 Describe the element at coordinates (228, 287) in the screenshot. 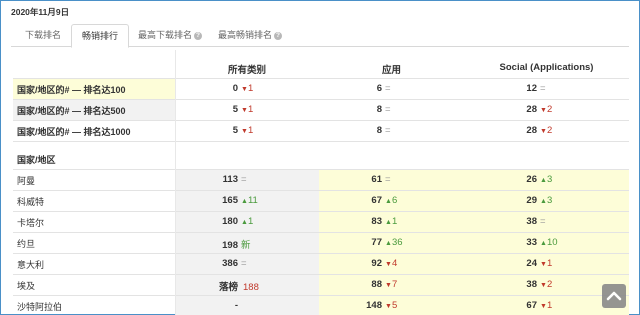

I see `rank-value: 落榜` at that location.